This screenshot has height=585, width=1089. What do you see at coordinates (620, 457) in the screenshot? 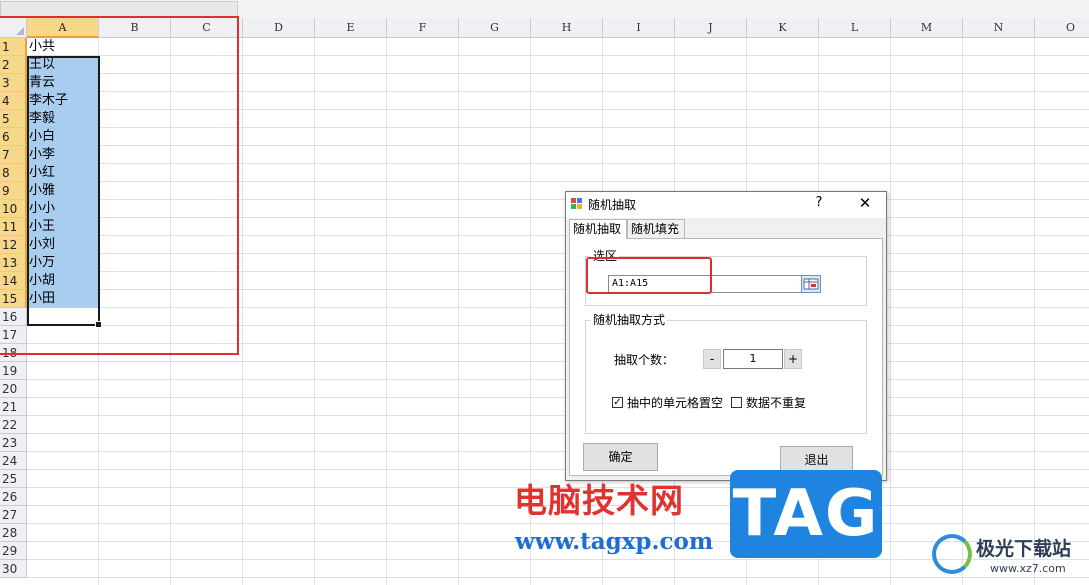
I see `ok-button: 确定` at bounding box center [620, 457].